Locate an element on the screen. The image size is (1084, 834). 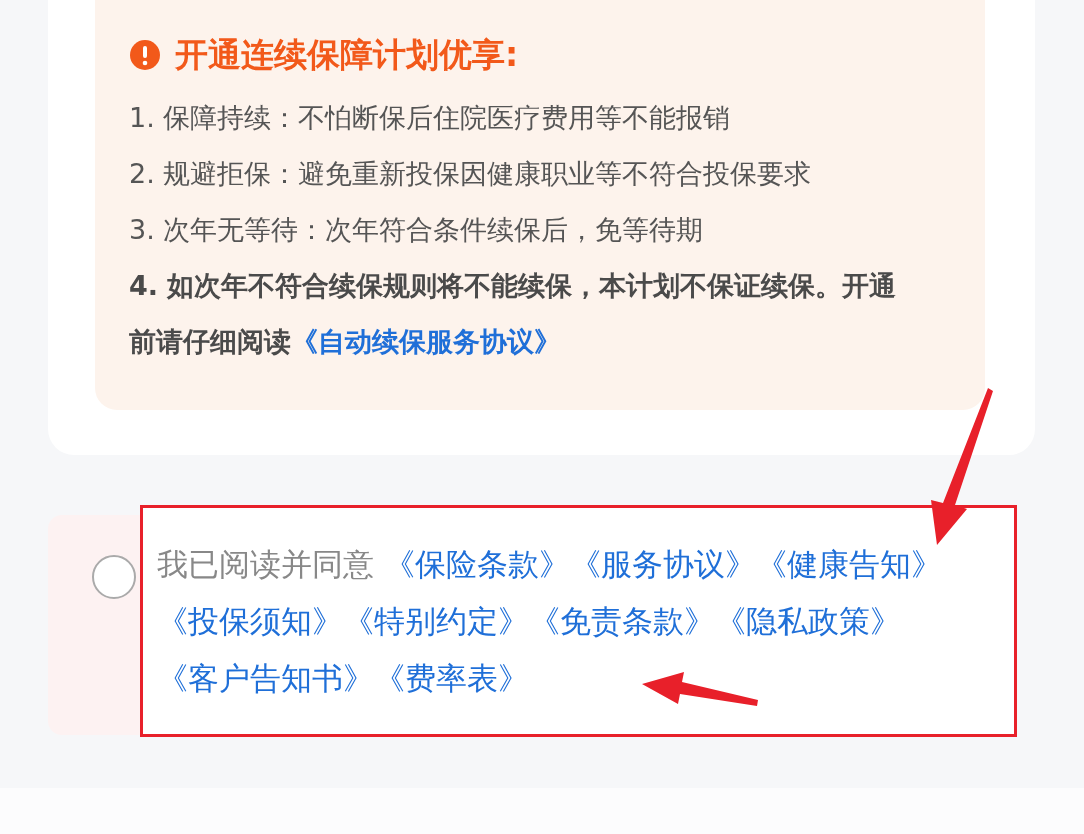
notice-title: 开通连续保障计划优享: is located at coordinates (347, 55).